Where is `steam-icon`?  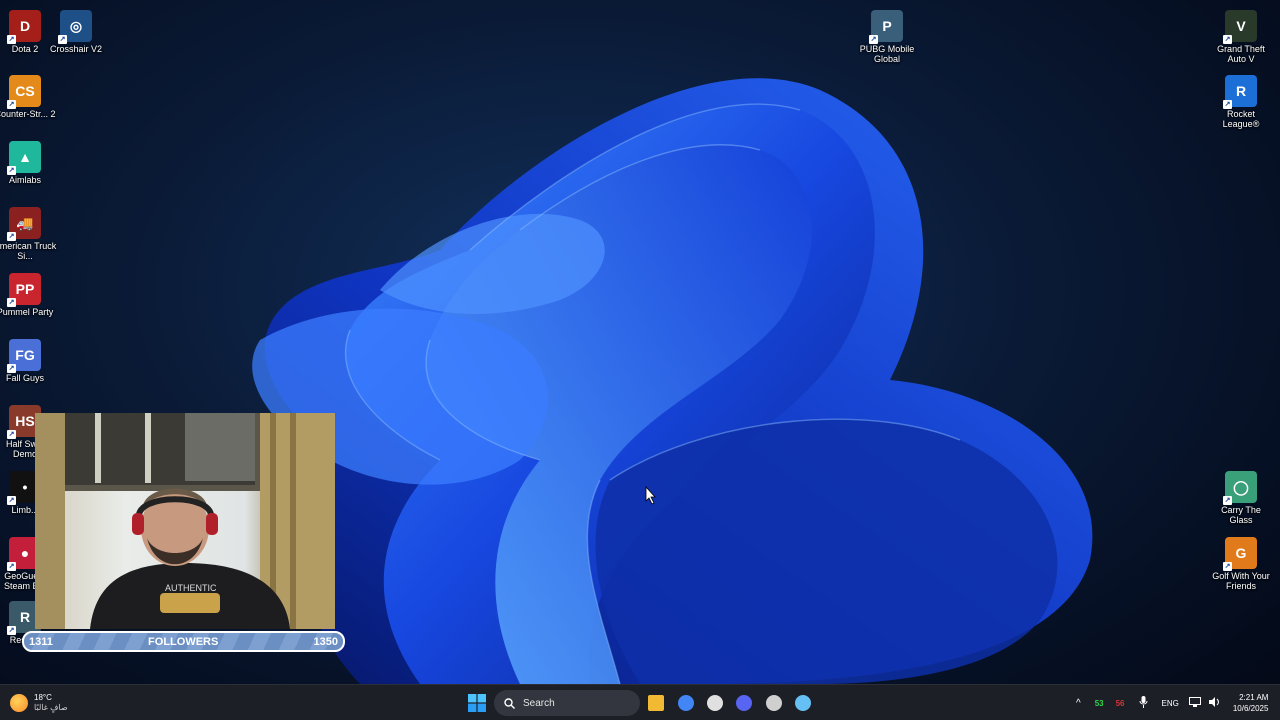
steam-icon is located at coordinates (803, 703).